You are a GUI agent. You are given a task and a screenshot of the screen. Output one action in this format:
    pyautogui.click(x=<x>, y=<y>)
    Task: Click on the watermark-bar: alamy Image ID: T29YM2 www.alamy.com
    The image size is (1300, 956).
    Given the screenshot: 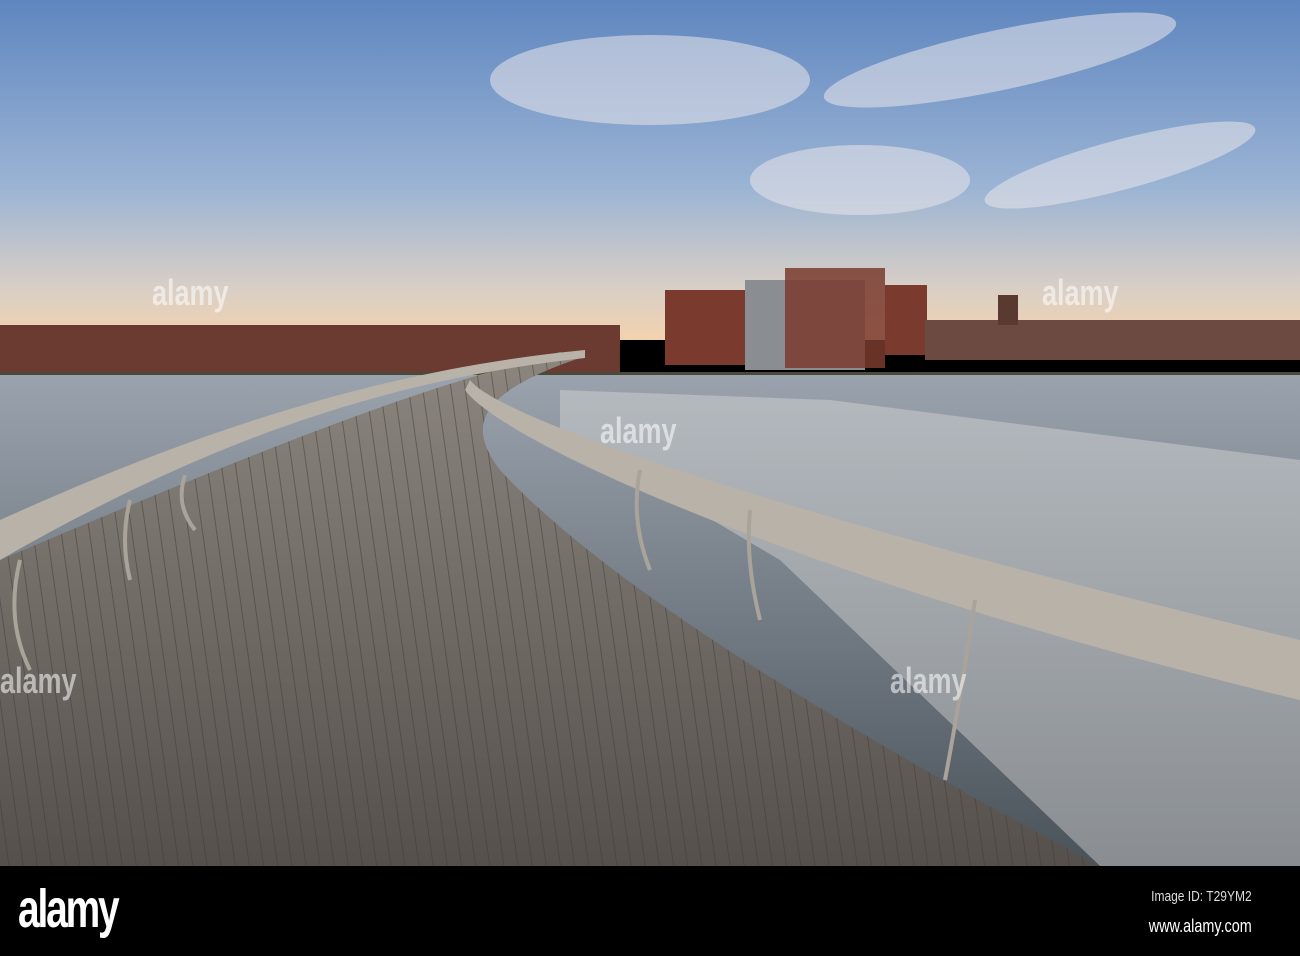 What is the action you would take?
    pyautogui.click(x=650, y=911)
    